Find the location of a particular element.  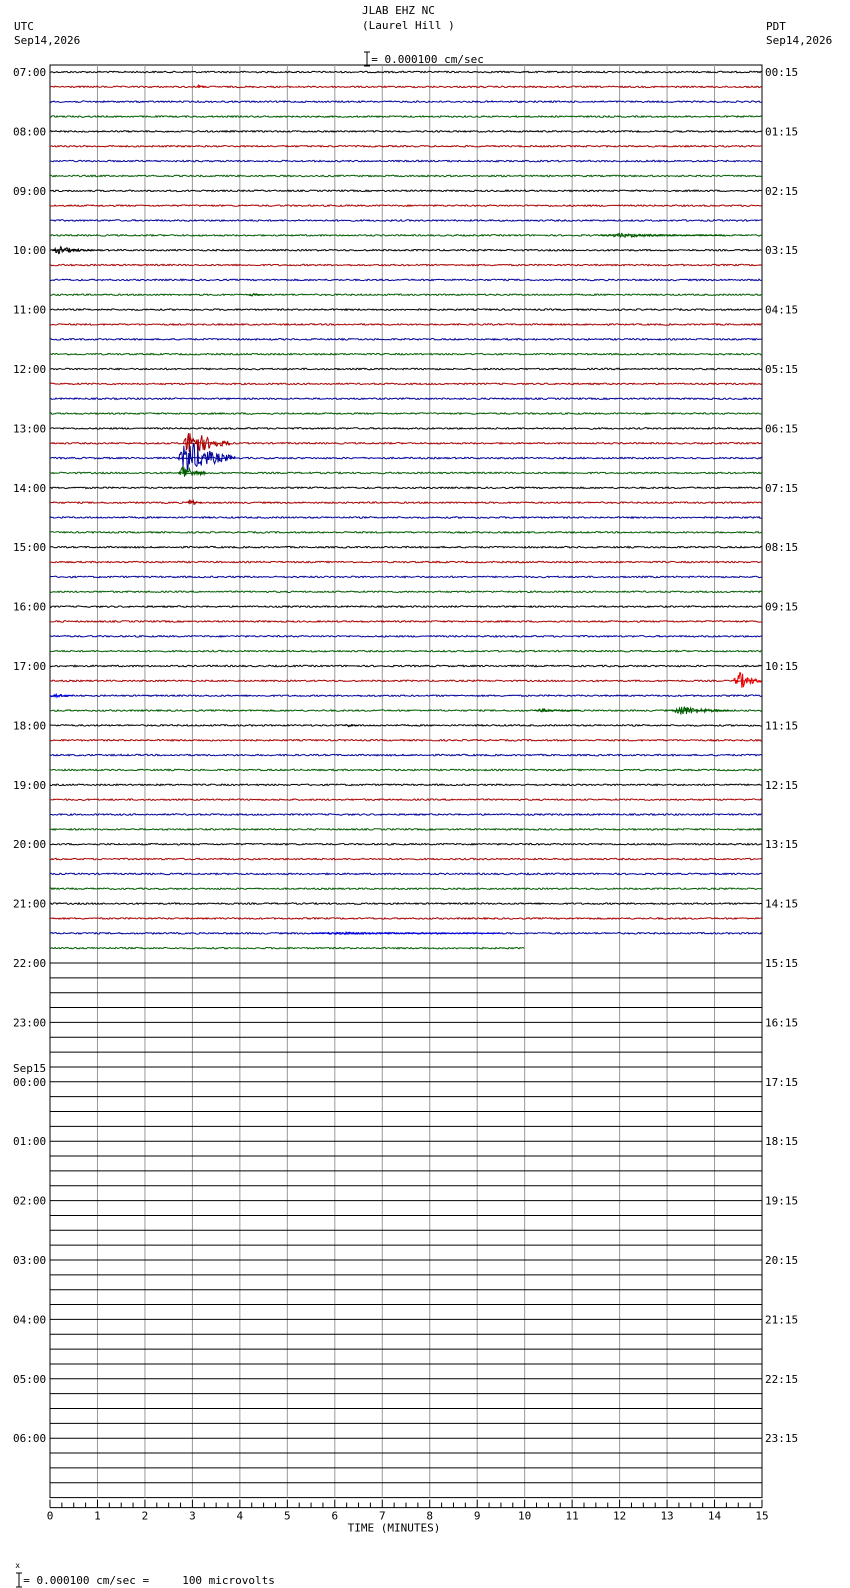

x-tick-label: 5 is located at coordinates (287, 1516).